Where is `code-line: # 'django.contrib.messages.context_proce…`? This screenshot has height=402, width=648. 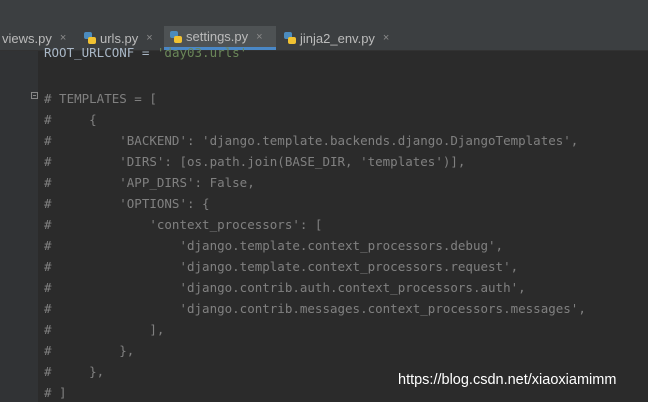 code-line: # 'django.contrib.messages.context_proce… is located at coordinates (315, 308).